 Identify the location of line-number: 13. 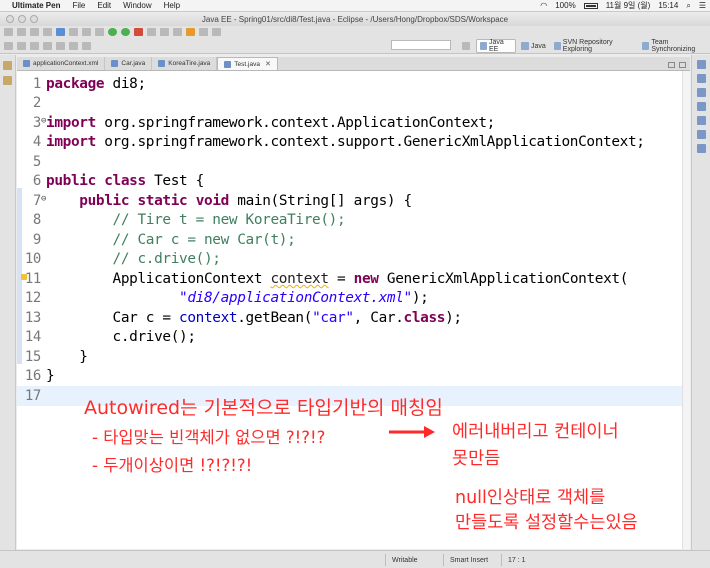
(31, 318).